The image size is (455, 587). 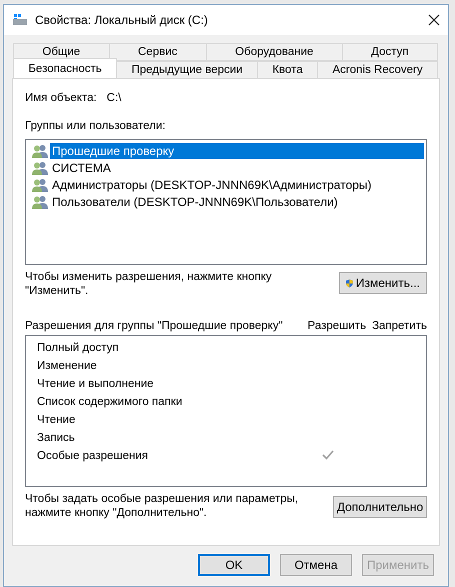 What do you see at coordinates (390, 52) in the screenshot?
I see `tab: Доступ` at bounding box center [390, 52].